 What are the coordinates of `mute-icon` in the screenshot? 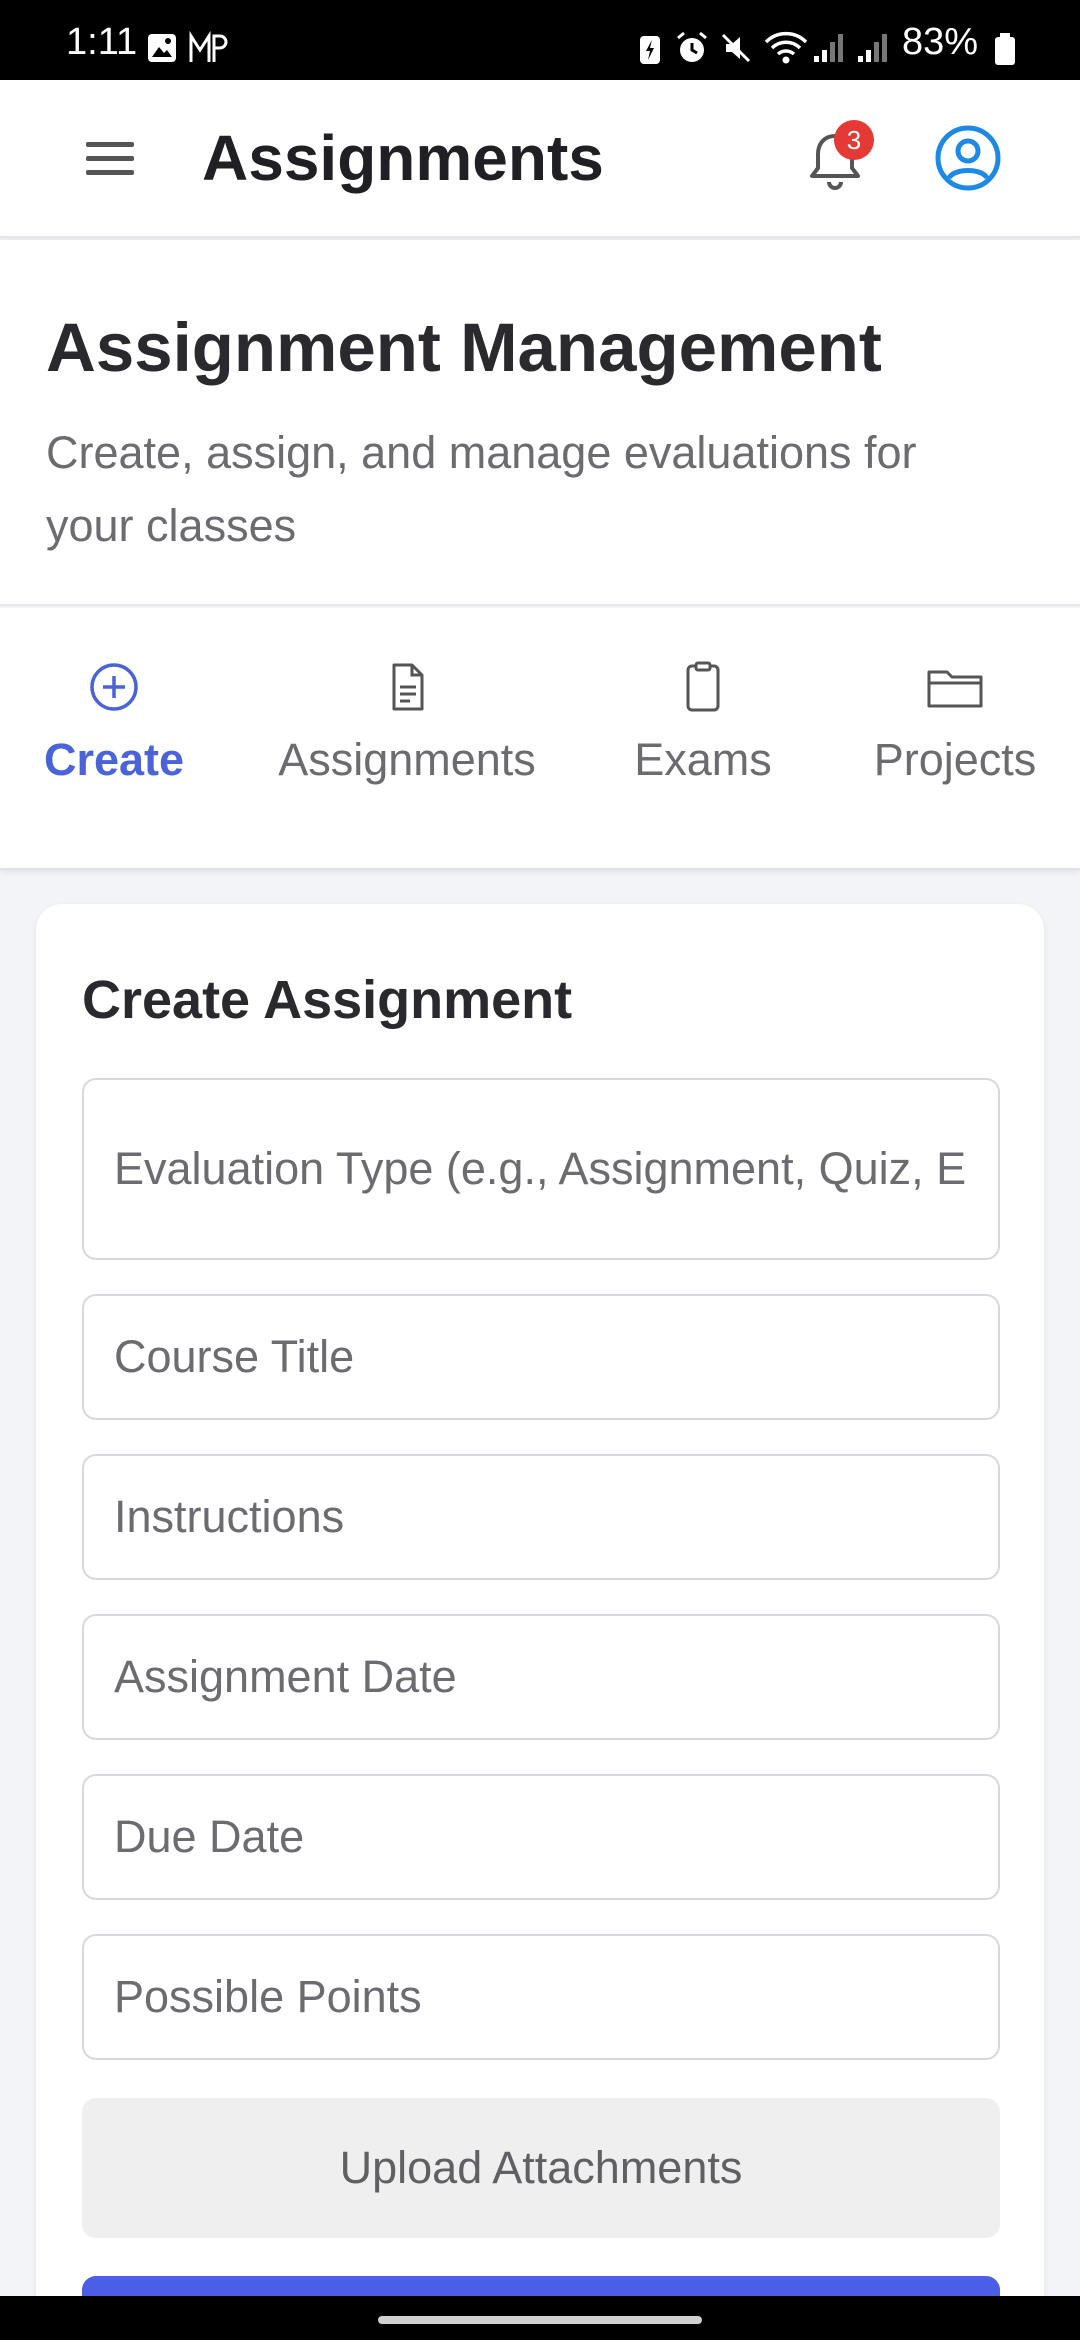 It's located at (736, 48).